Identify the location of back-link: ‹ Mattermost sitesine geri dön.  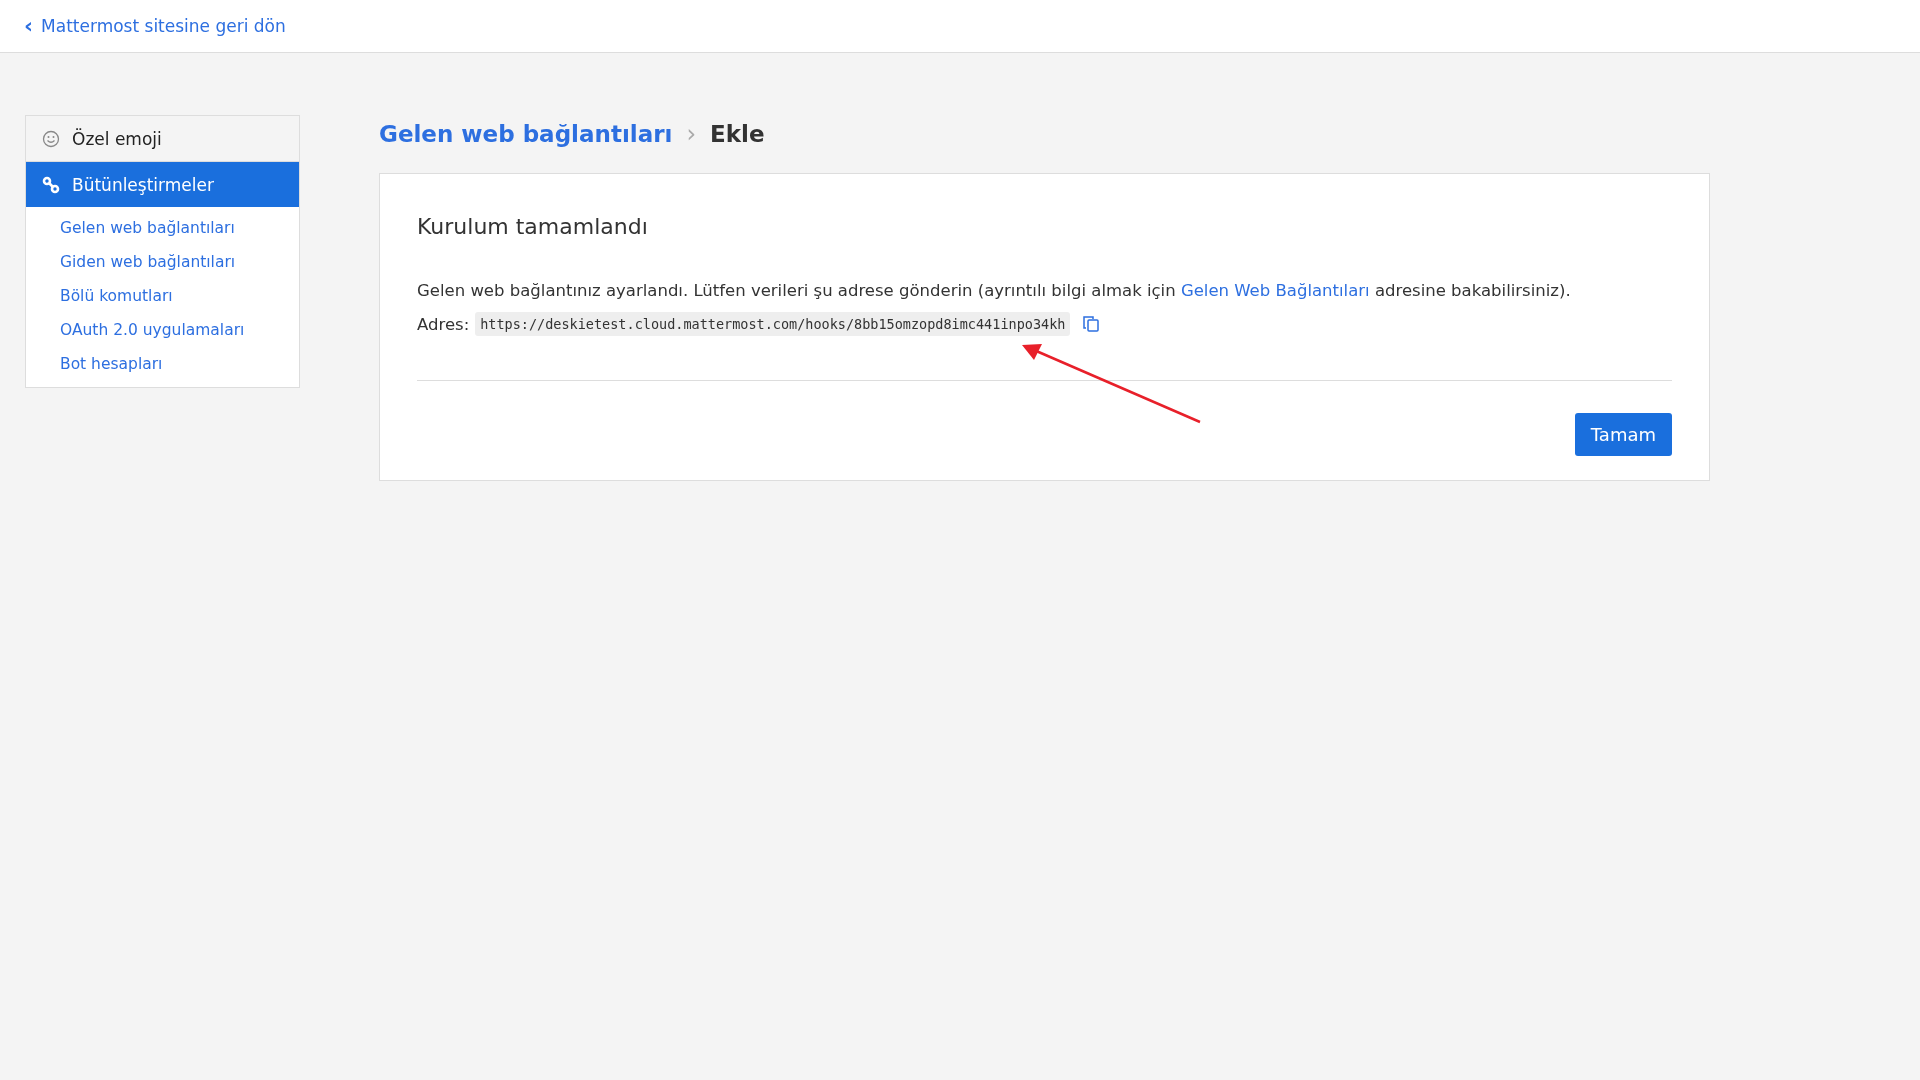
(155, 26).